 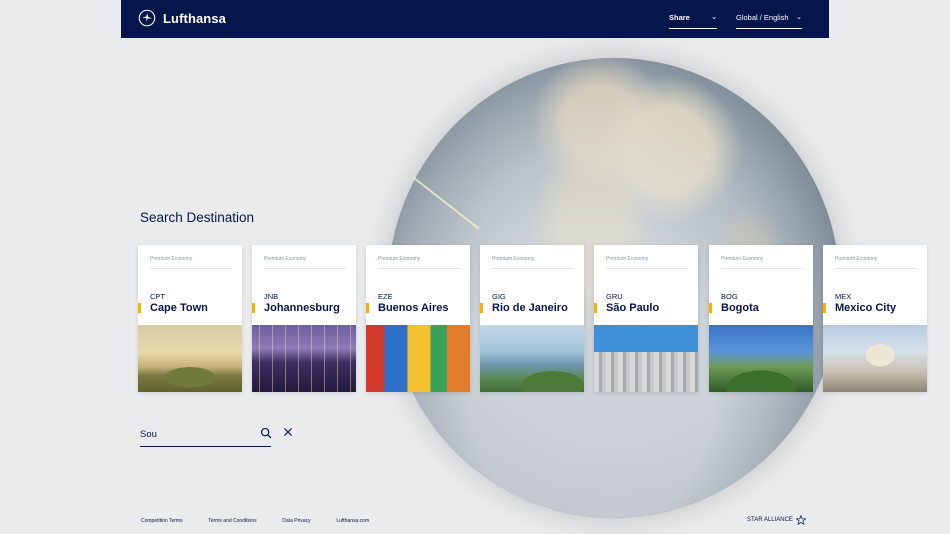 I want to click on search-input, so click(x=195, y=432).